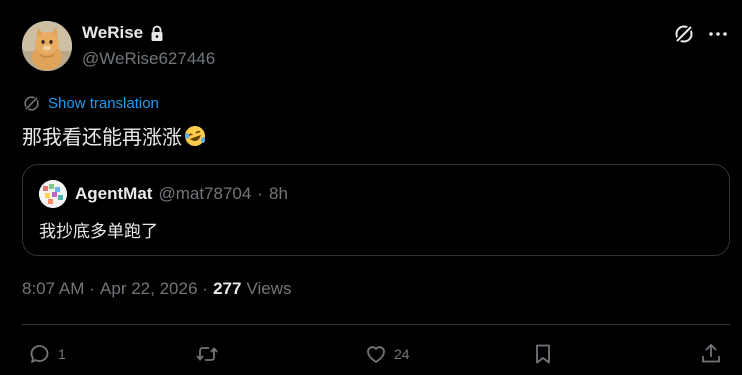 Image resolution: width=742 pixels, height=375 pixels. What do you see at coordinates (148, 59) in the screenshot?
I see `author-handle: @WeRise627446` at bounding box center [148, 59].